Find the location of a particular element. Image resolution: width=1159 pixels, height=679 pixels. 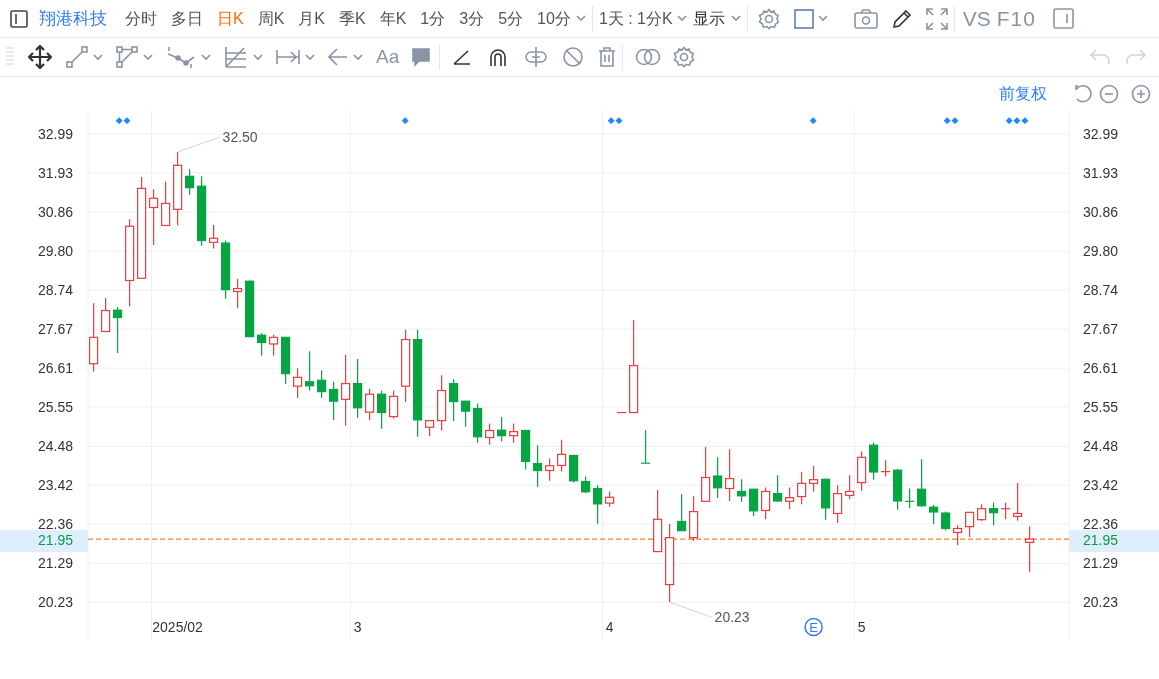

magnet-icon is located at coordinates (498, 57).